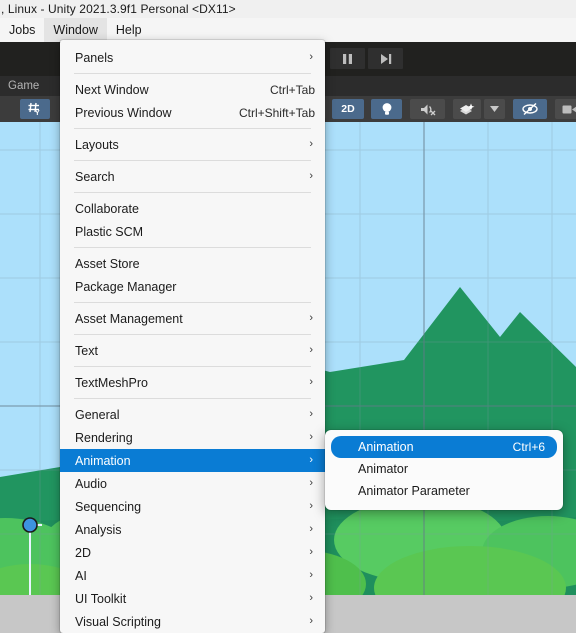 The width and height of the screenshot is (576, 633). What do you see at coordinates (112, 89) in the screenshot?
I see `menu-item-label: Next Window` at bounding box center [112, 89].